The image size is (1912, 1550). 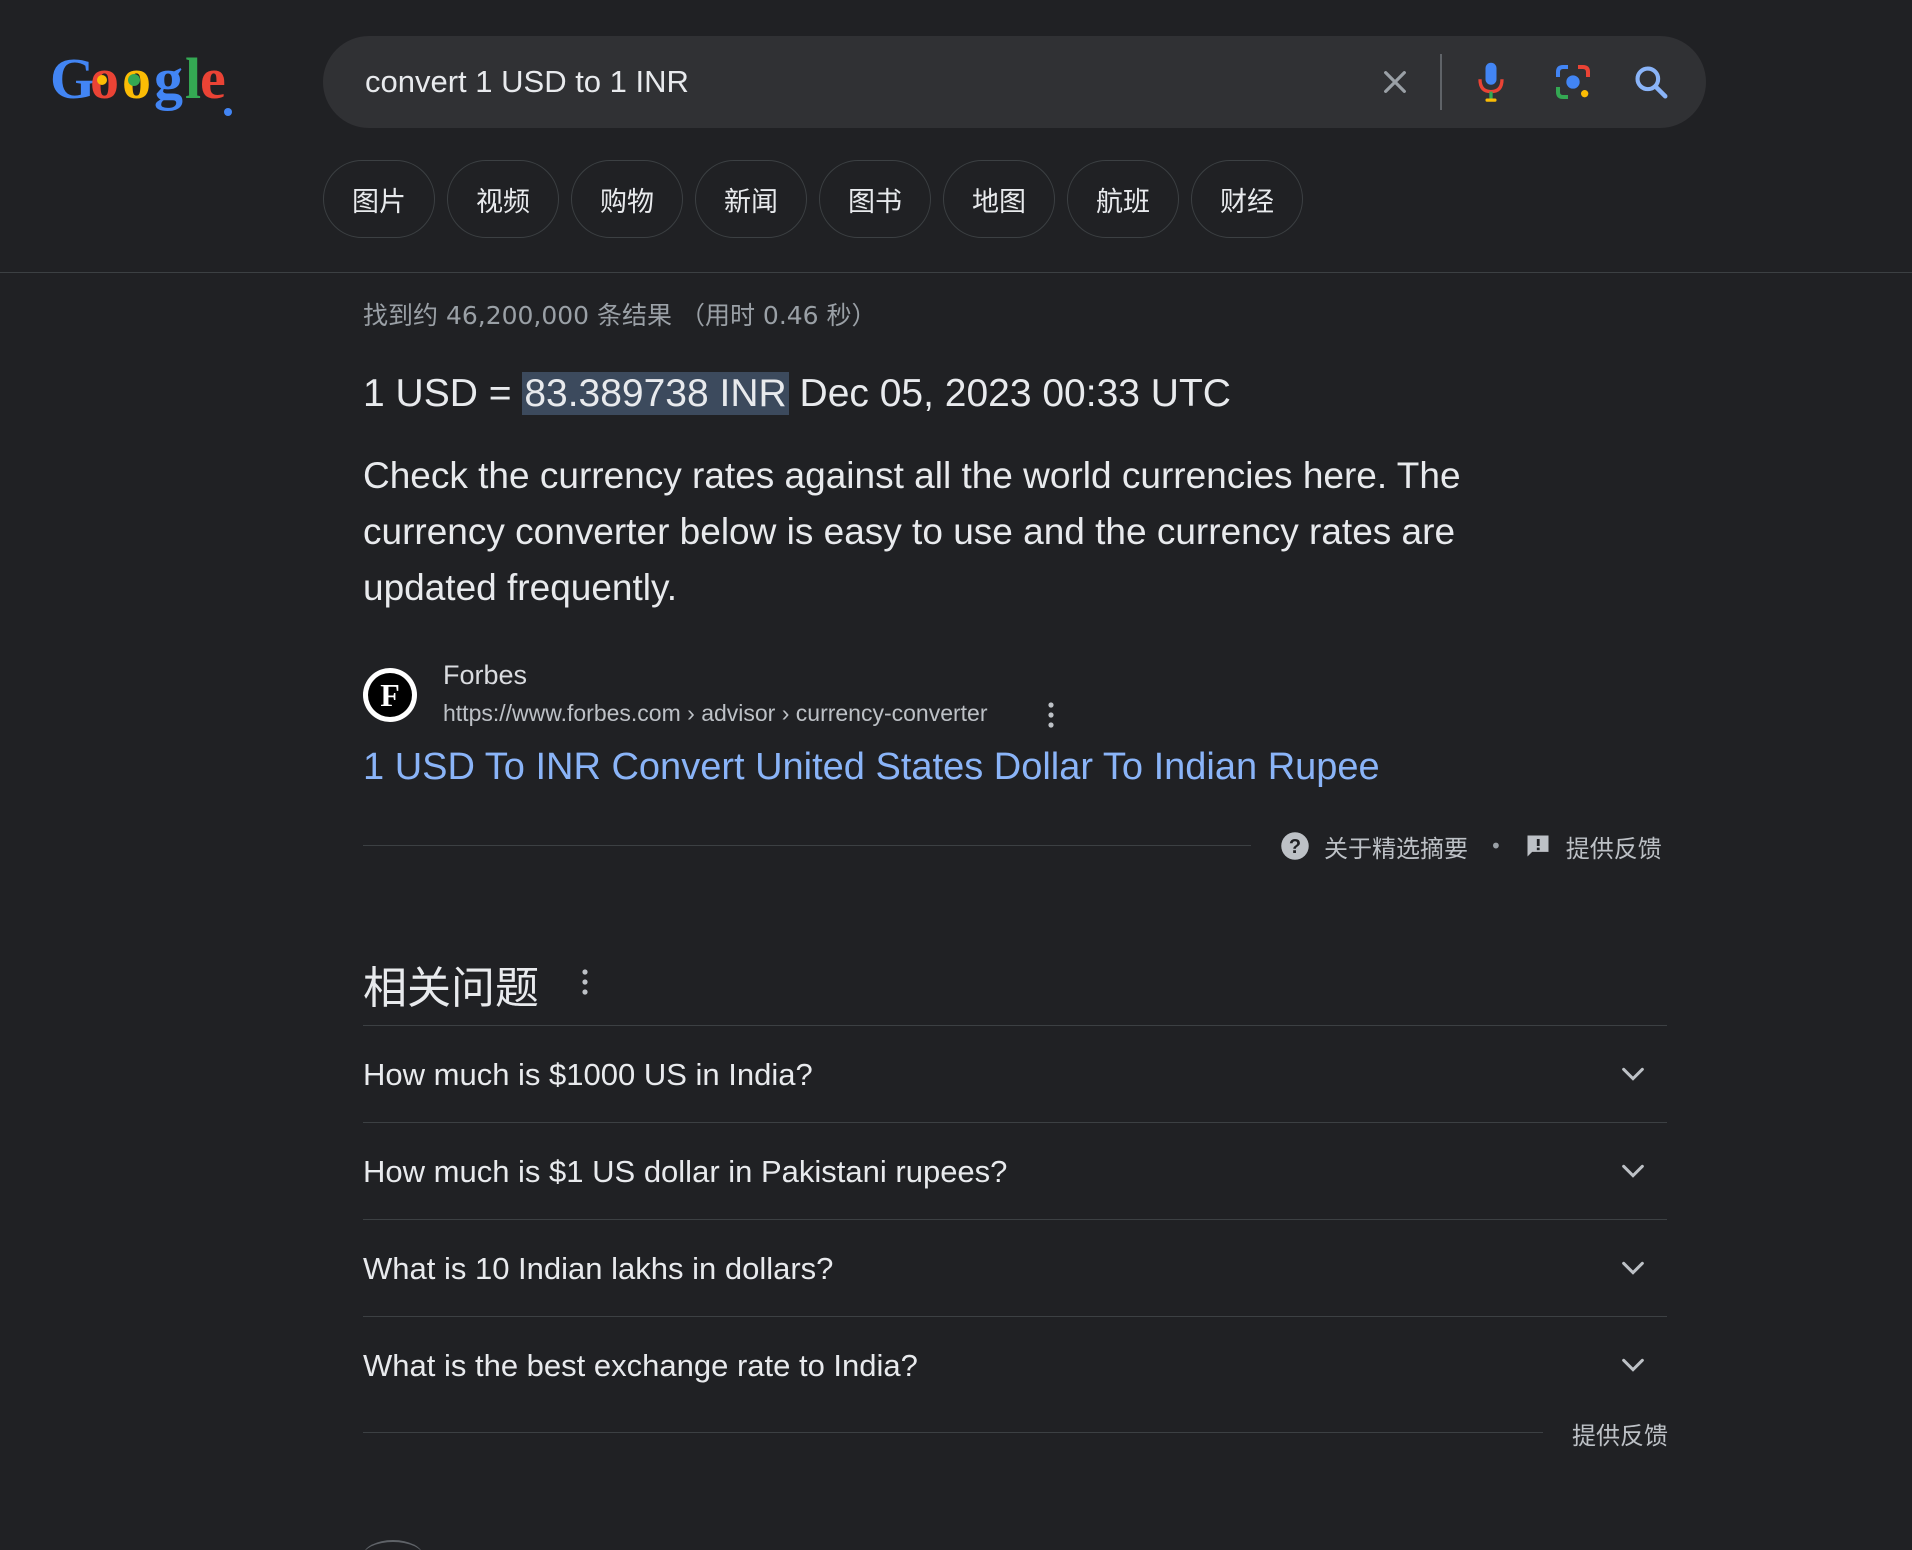 I want to click on paa-question-item: What is 10 Indian lakhs in dollars?, so click(x=1015, y=1267).